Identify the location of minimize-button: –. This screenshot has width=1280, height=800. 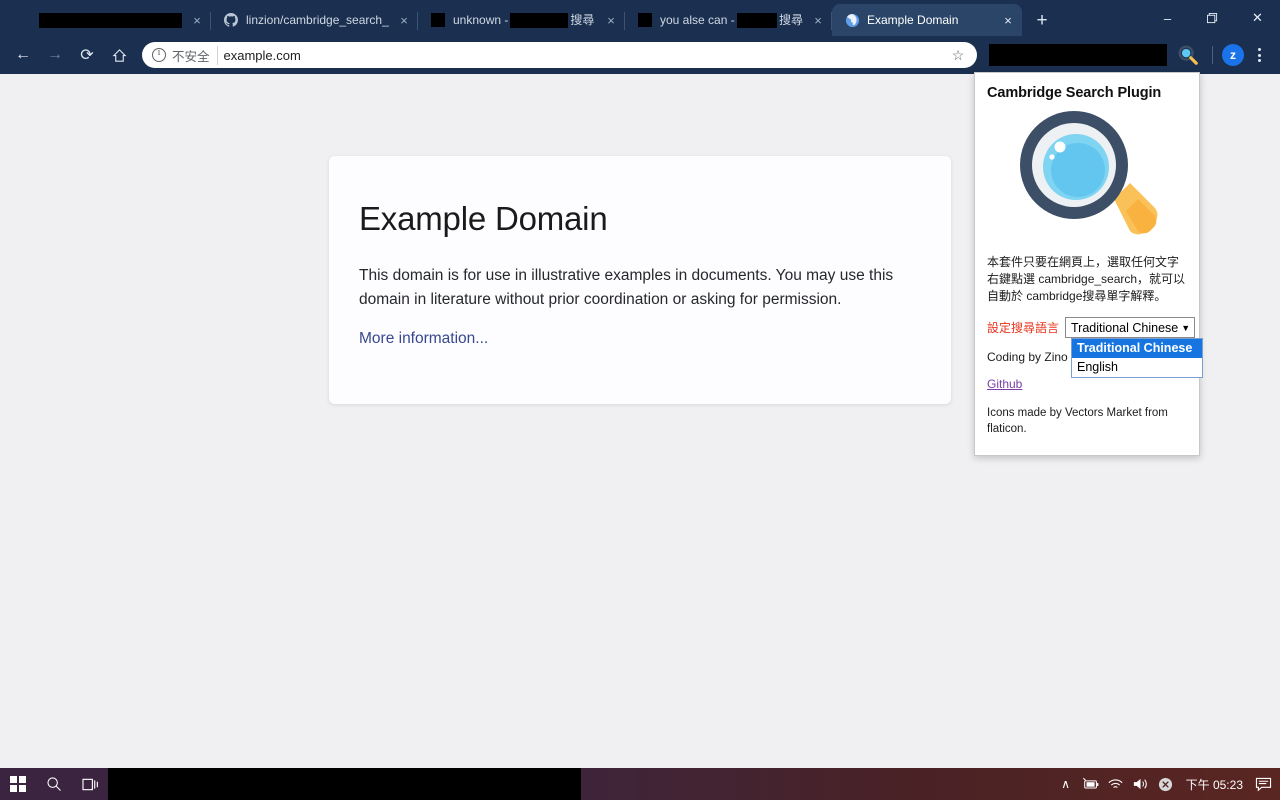
(1167, 18).